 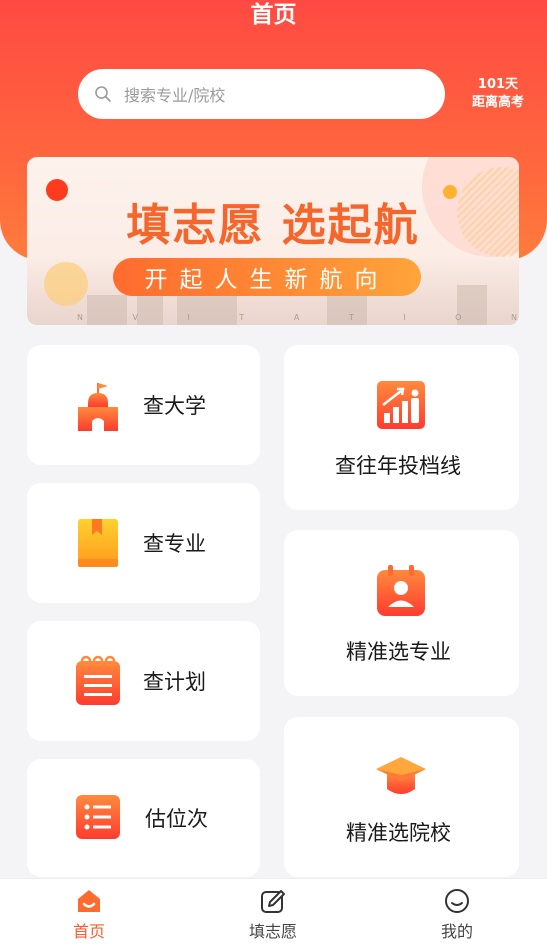 I want to click on banner-letter: O, so click(x=458, y=317).